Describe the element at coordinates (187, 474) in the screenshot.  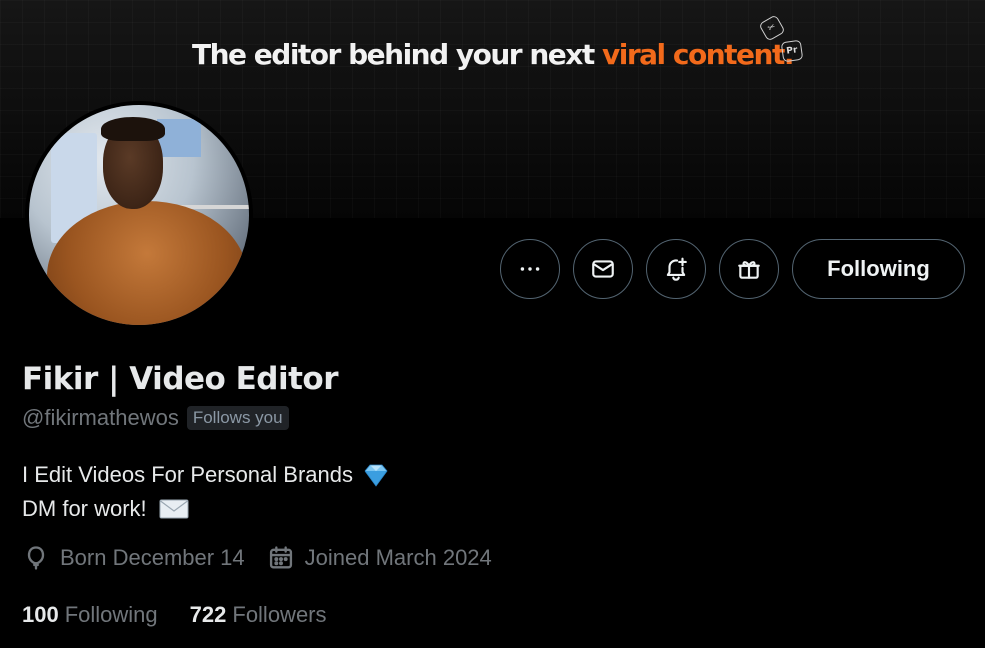
I see `bio-text-line1: I Edit Videos For Personal Brands` at that location.